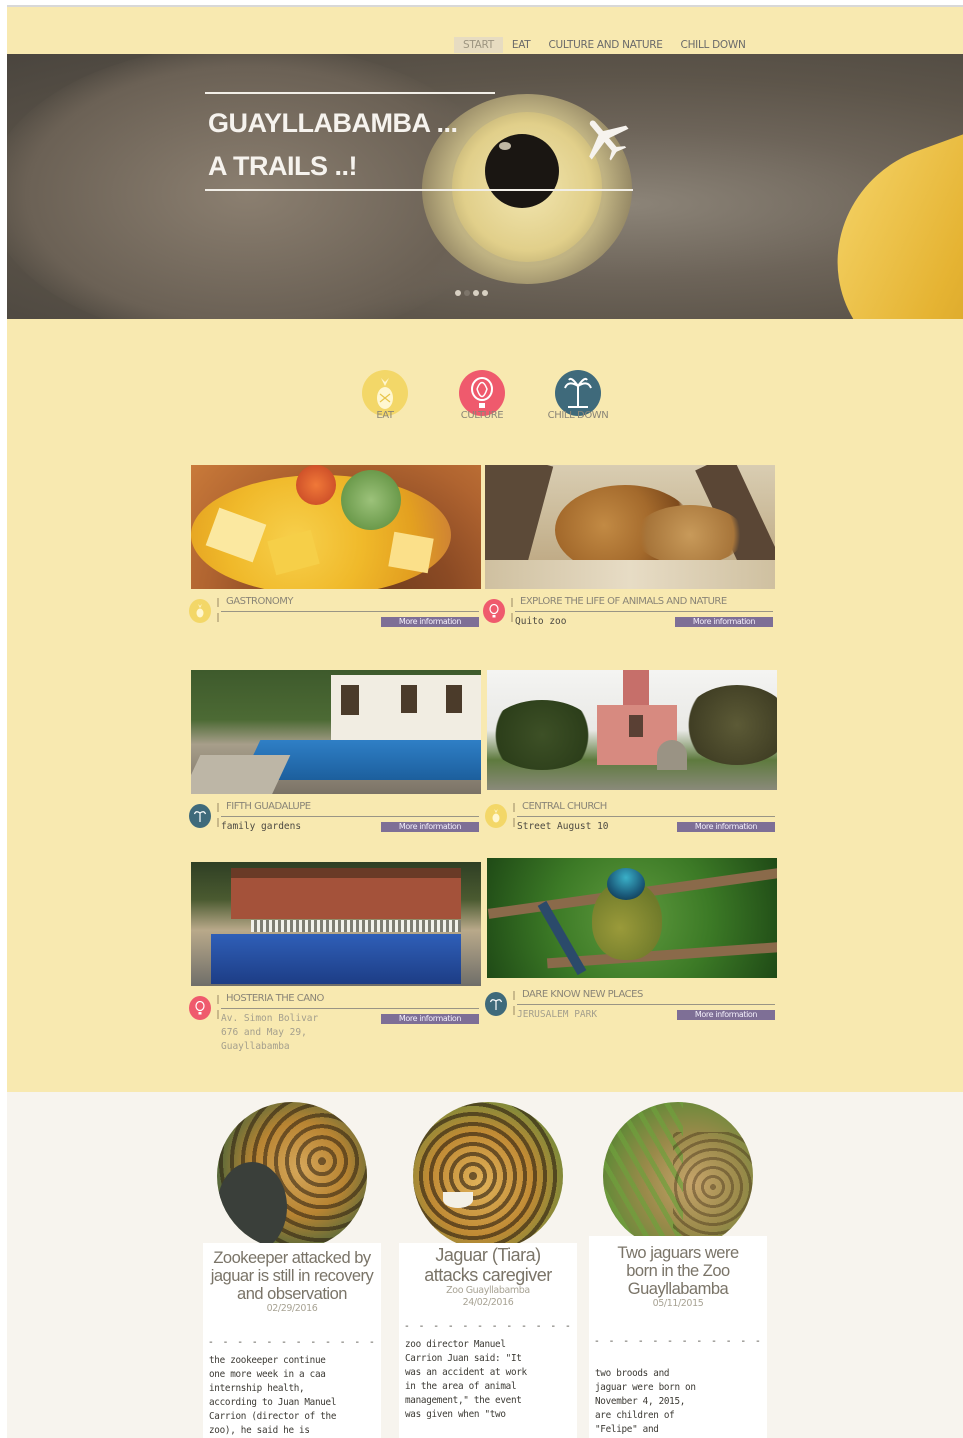 This screenshot has width=963, height=1438. What do you see at coordinates (259, 601) in the screenshot?
I see `card-title: GASTRONOMY` at bounding box center [259, 601].